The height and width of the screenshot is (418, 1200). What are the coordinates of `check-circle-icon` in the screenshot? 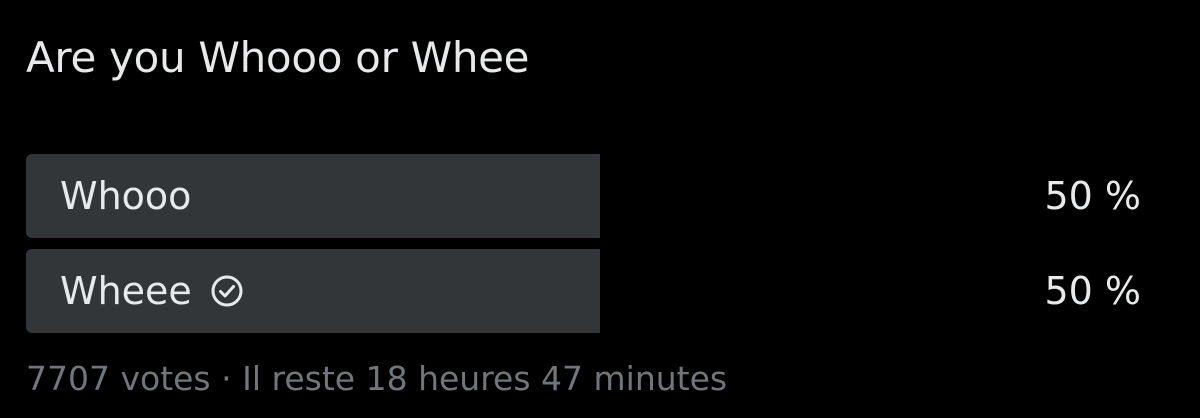 It's located at (227, 291).